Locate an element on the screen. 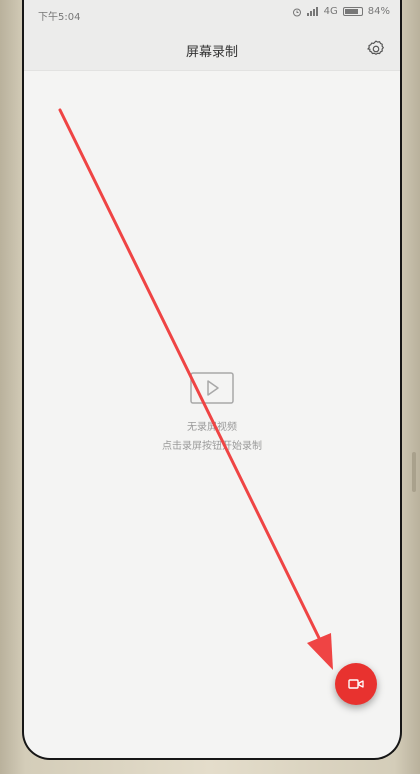 The height and width of the screenshot is (774, 420). video-play-icon is located at coordinates (212, 388).